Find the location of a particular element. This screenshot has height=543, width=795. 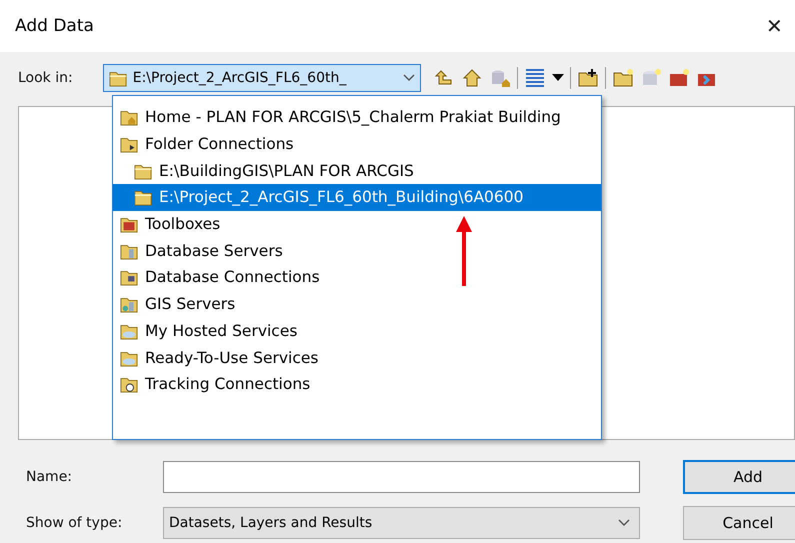

close-button: ✕ is located at coordinates (774, 26).